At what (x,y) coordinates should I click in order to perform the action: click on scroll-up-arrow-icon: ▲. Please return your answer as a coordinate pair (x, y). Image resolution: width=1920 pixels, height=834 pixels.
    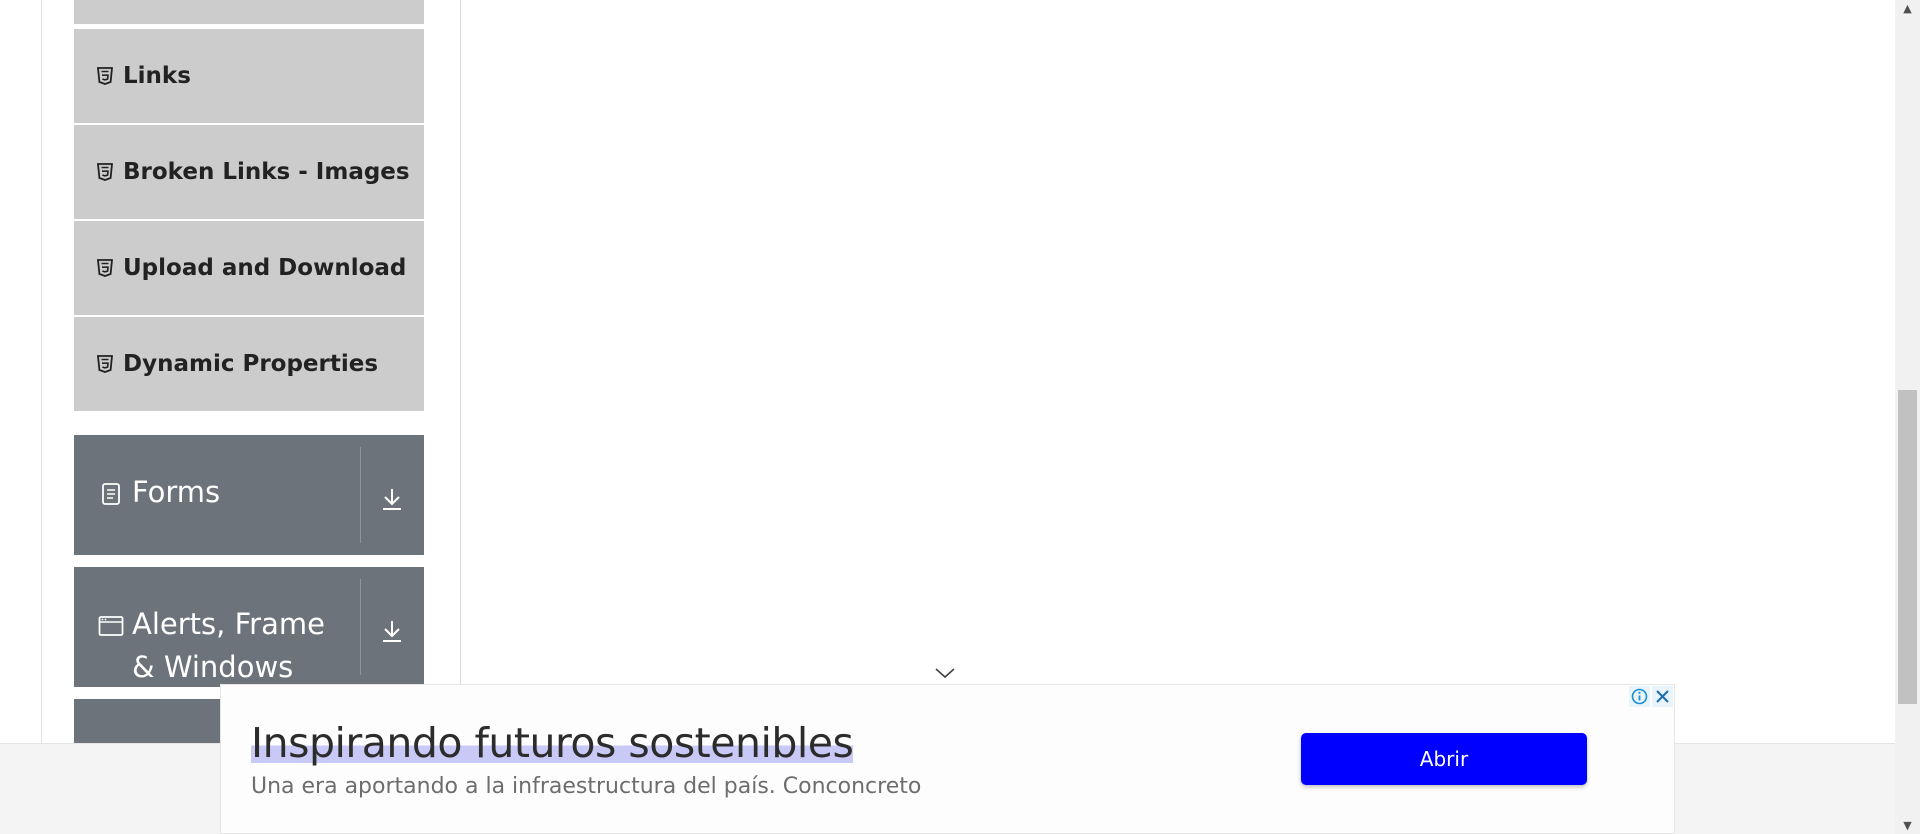
    Looking at the image, I should click on (1907, 8).